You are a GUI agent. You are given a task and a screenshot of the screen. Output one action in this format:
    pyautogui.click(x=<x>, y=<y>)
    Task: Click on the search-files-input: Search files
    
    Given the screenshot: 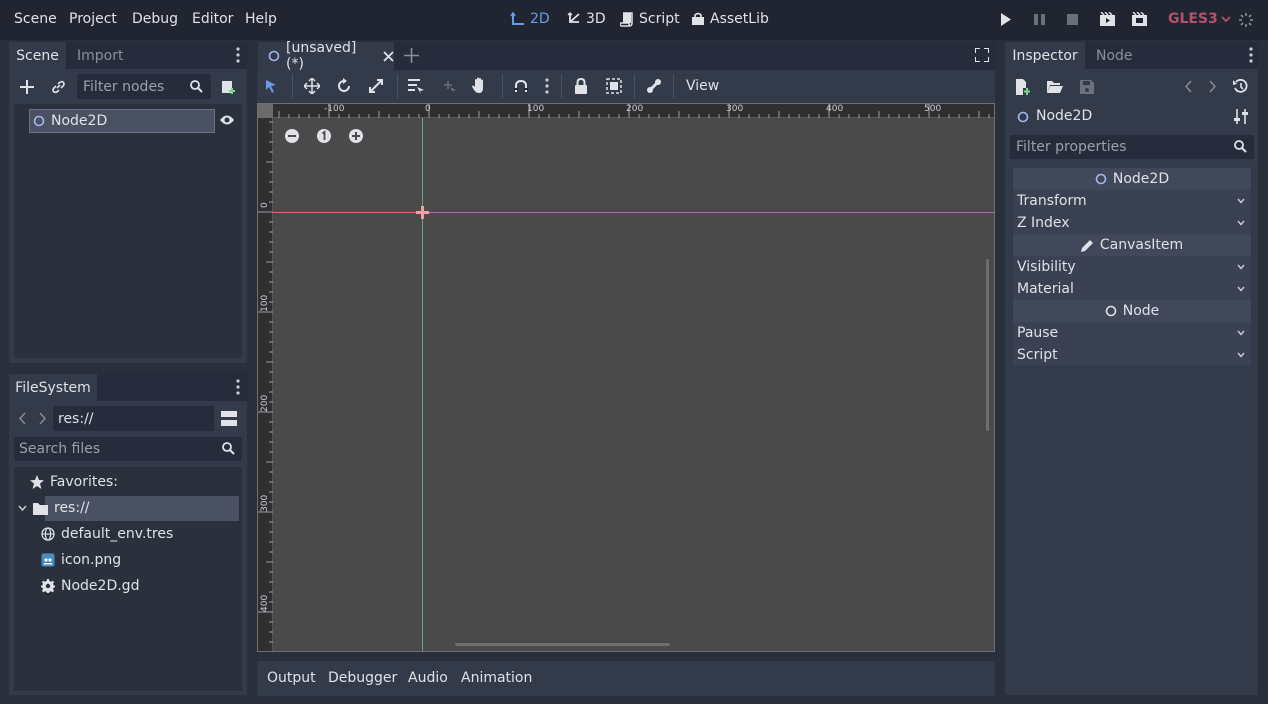 What is the action you would take?
    pyautogui.click(x=128, y=449)
    